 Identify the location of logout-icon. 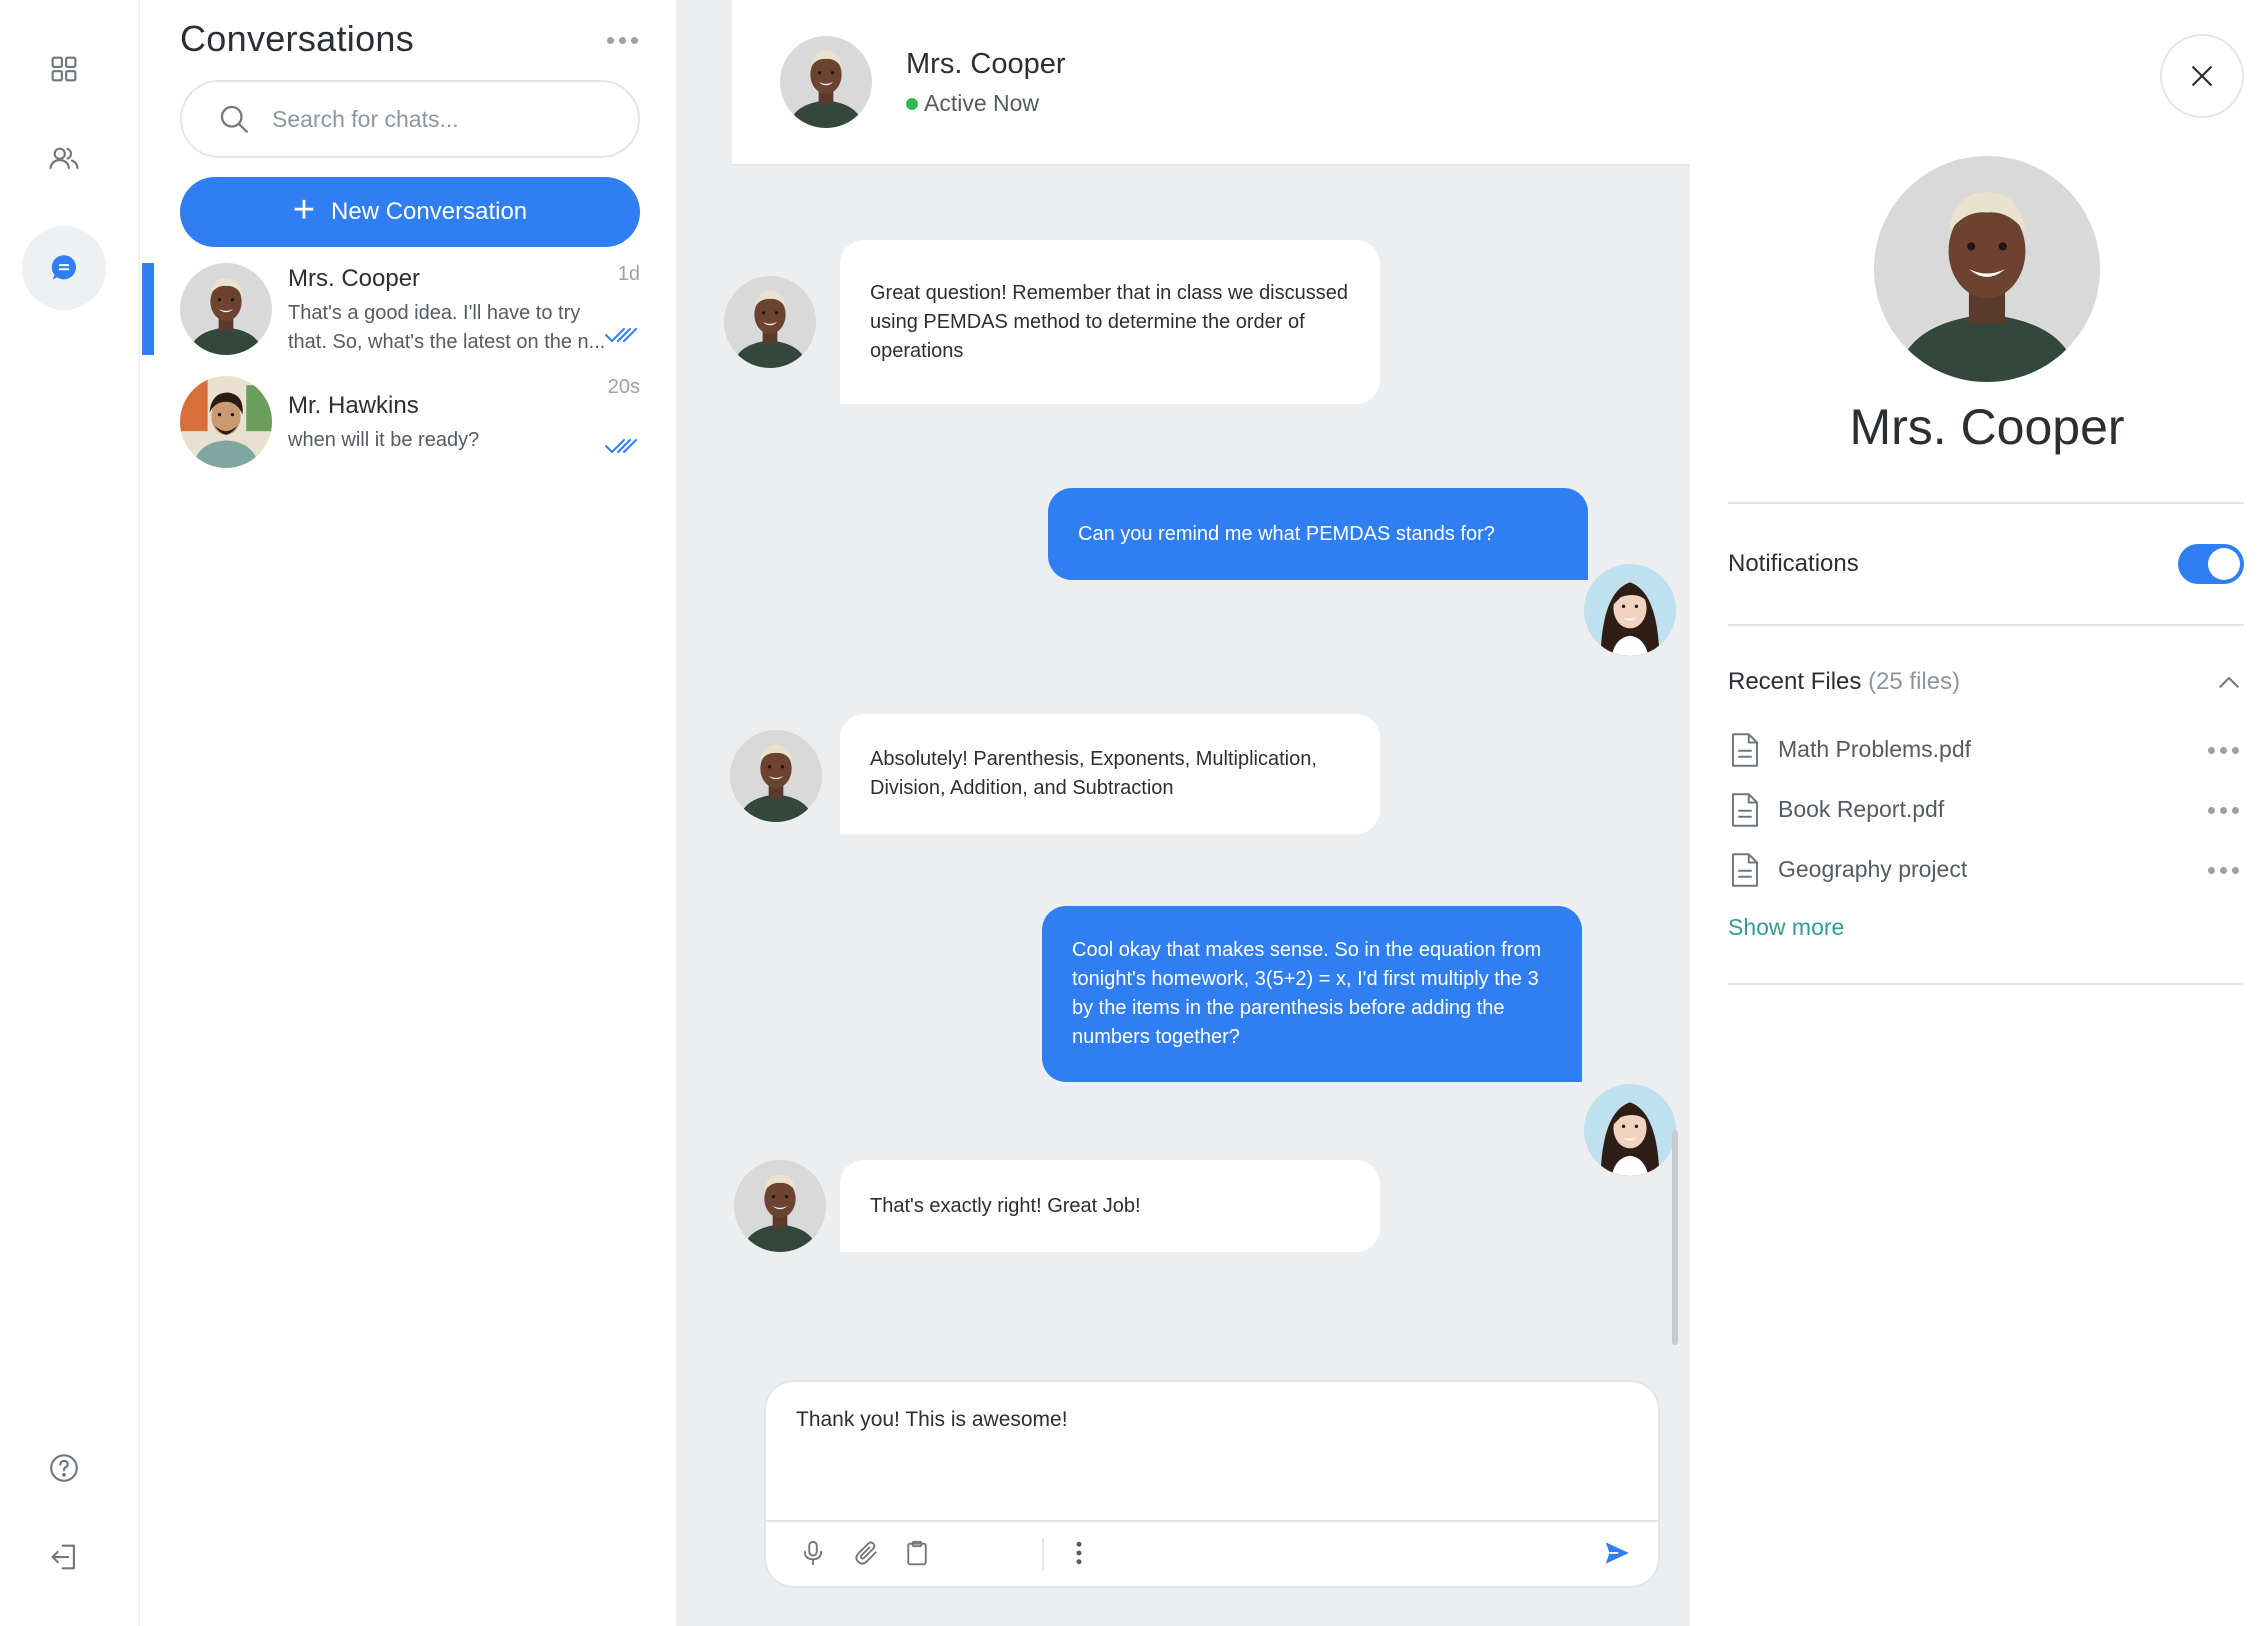
(63, 1557).